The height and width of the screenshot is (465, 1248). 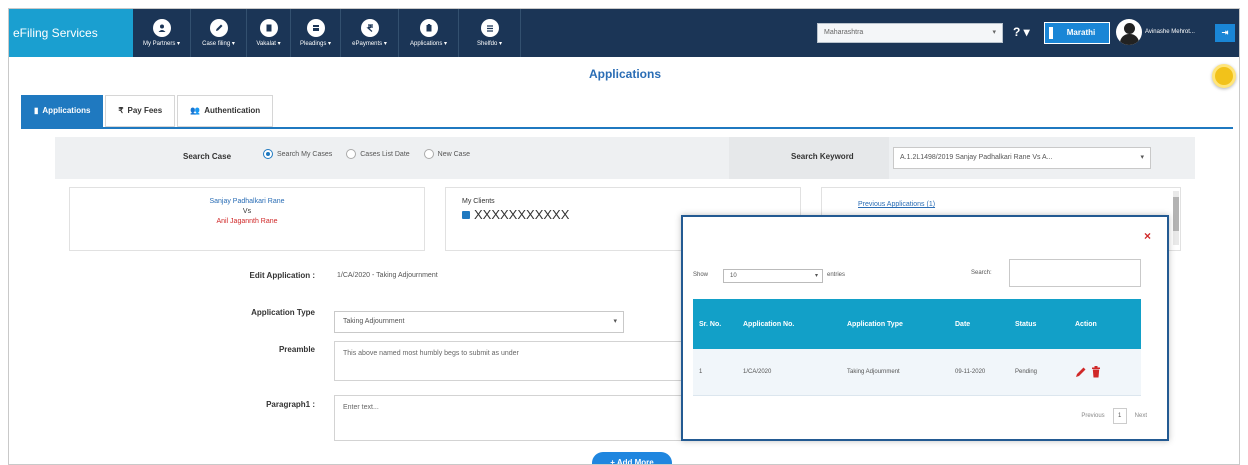 I want to click on language-icon, so click(x=1051, y=33).